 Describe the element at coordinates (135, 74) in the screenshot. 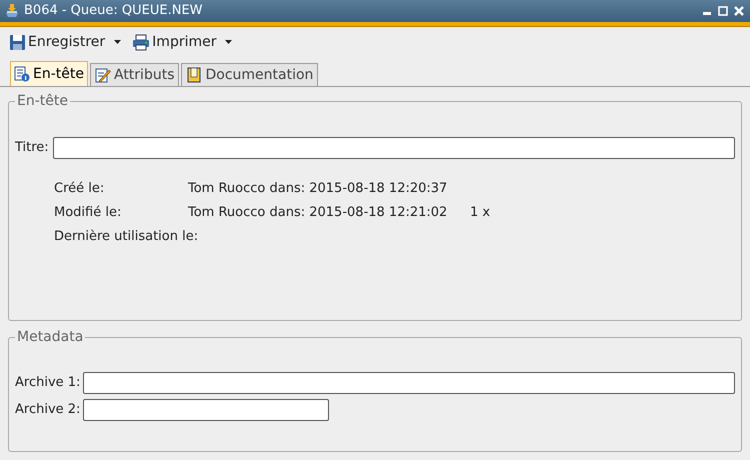

I see `tab: Attributs` at that location.